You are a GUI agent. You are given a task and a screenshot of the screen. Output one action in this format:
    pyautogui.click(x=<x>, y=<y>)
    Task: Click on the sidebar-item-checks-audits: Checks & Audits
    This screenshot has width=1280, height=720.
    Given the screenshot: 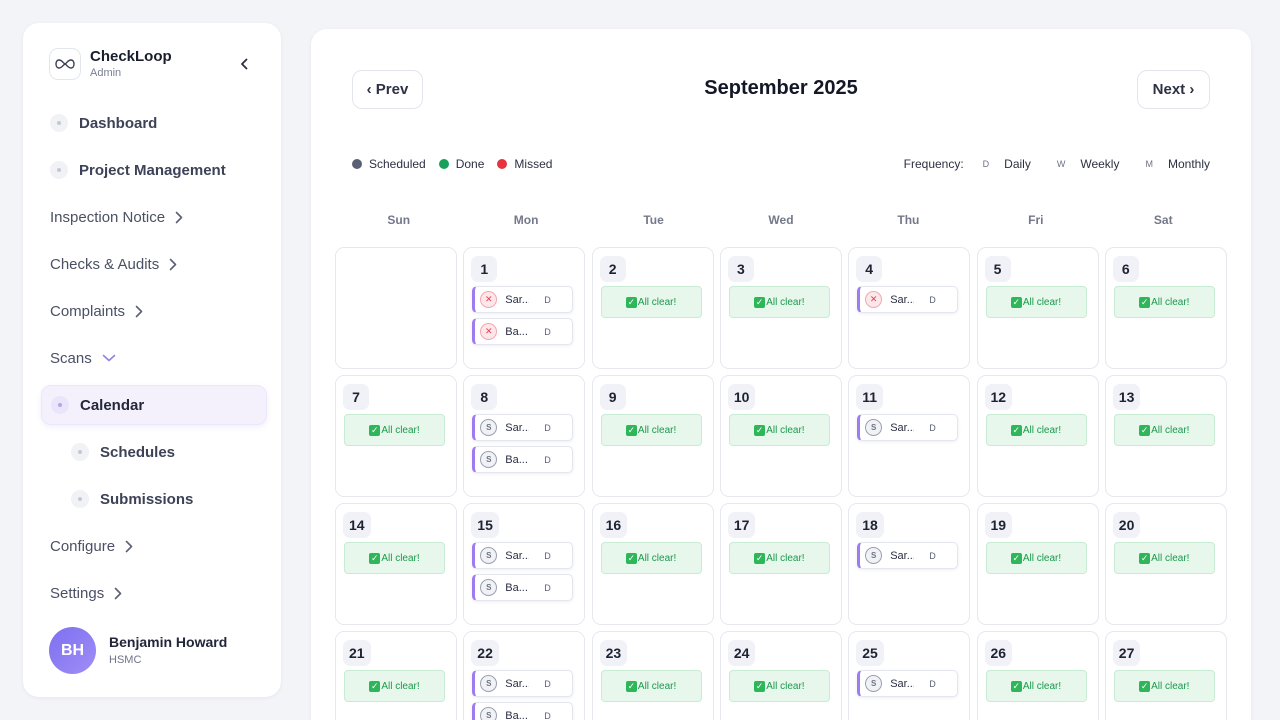 What is the action you would take?
    pyautogui.click(x=154, y=264)
    